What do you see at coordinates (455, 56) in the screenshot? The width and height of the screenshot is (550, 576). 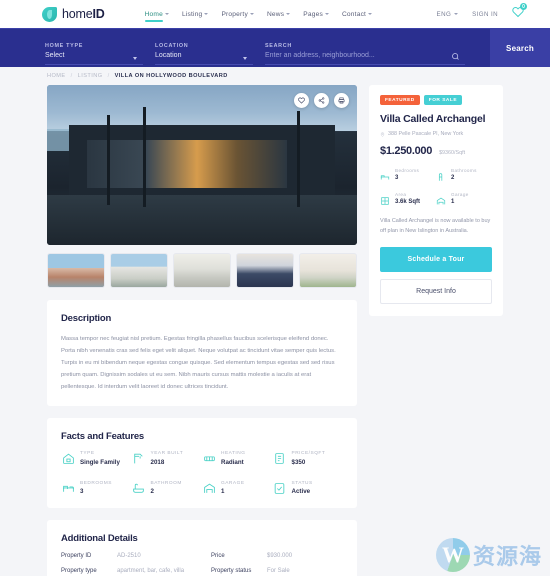 I see `search-icon` at bounding box center [455, 56].